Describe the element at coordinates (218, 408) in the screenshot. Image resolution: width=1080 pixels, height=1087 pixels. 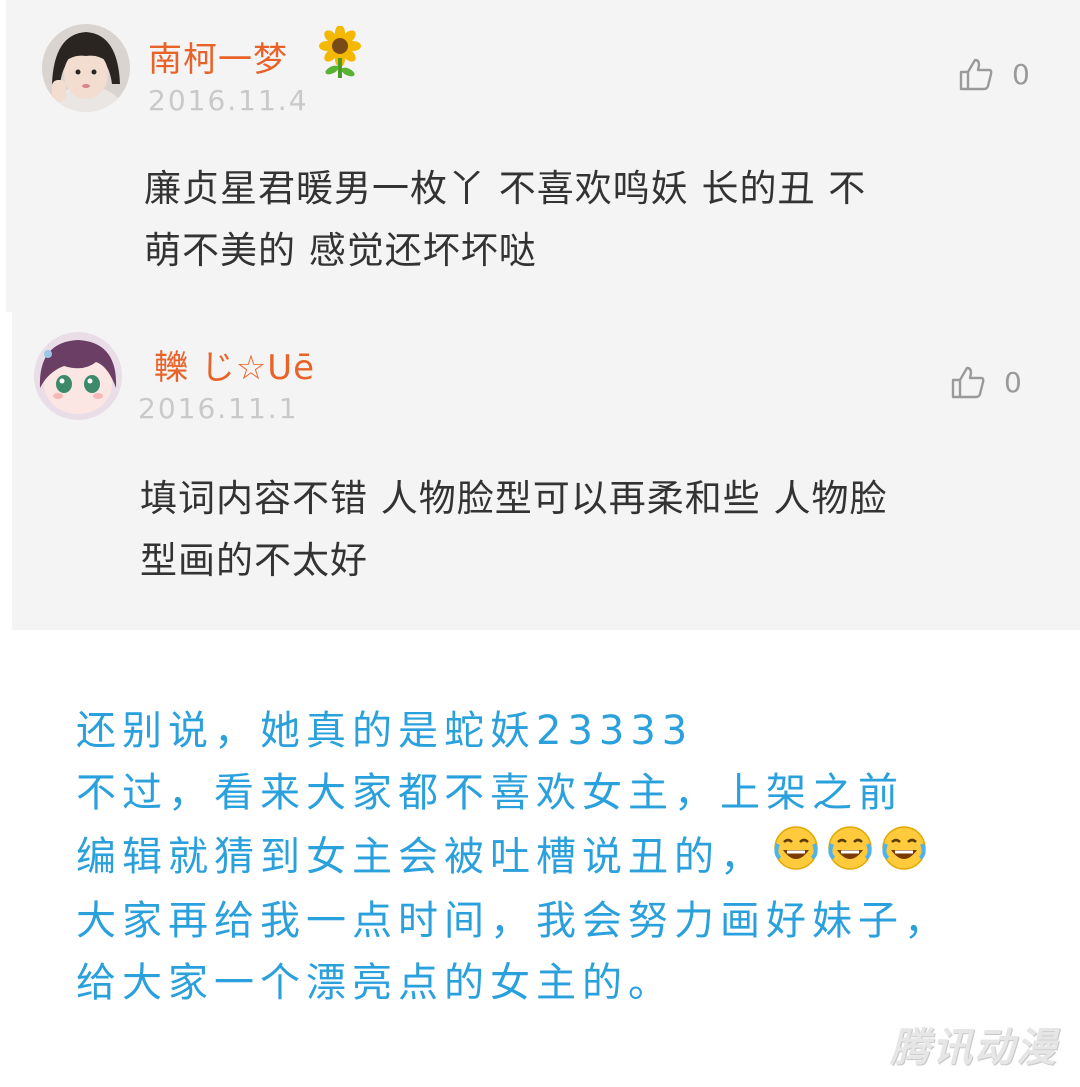
I see `comment-date: 2016.11.1` at that location.